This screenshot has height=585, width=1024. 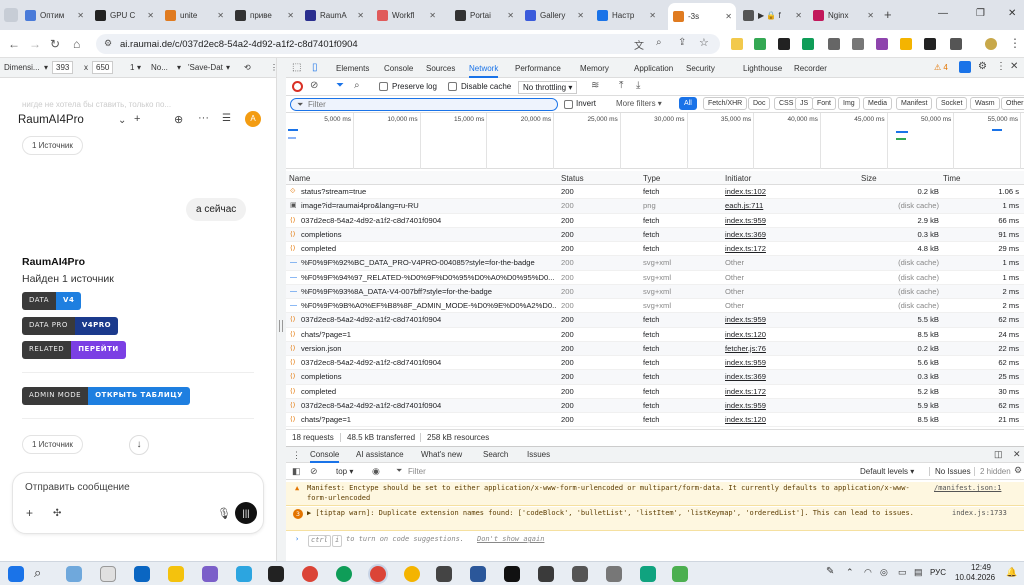 I want to click on column-type: Type, so click(x=651, y=178).